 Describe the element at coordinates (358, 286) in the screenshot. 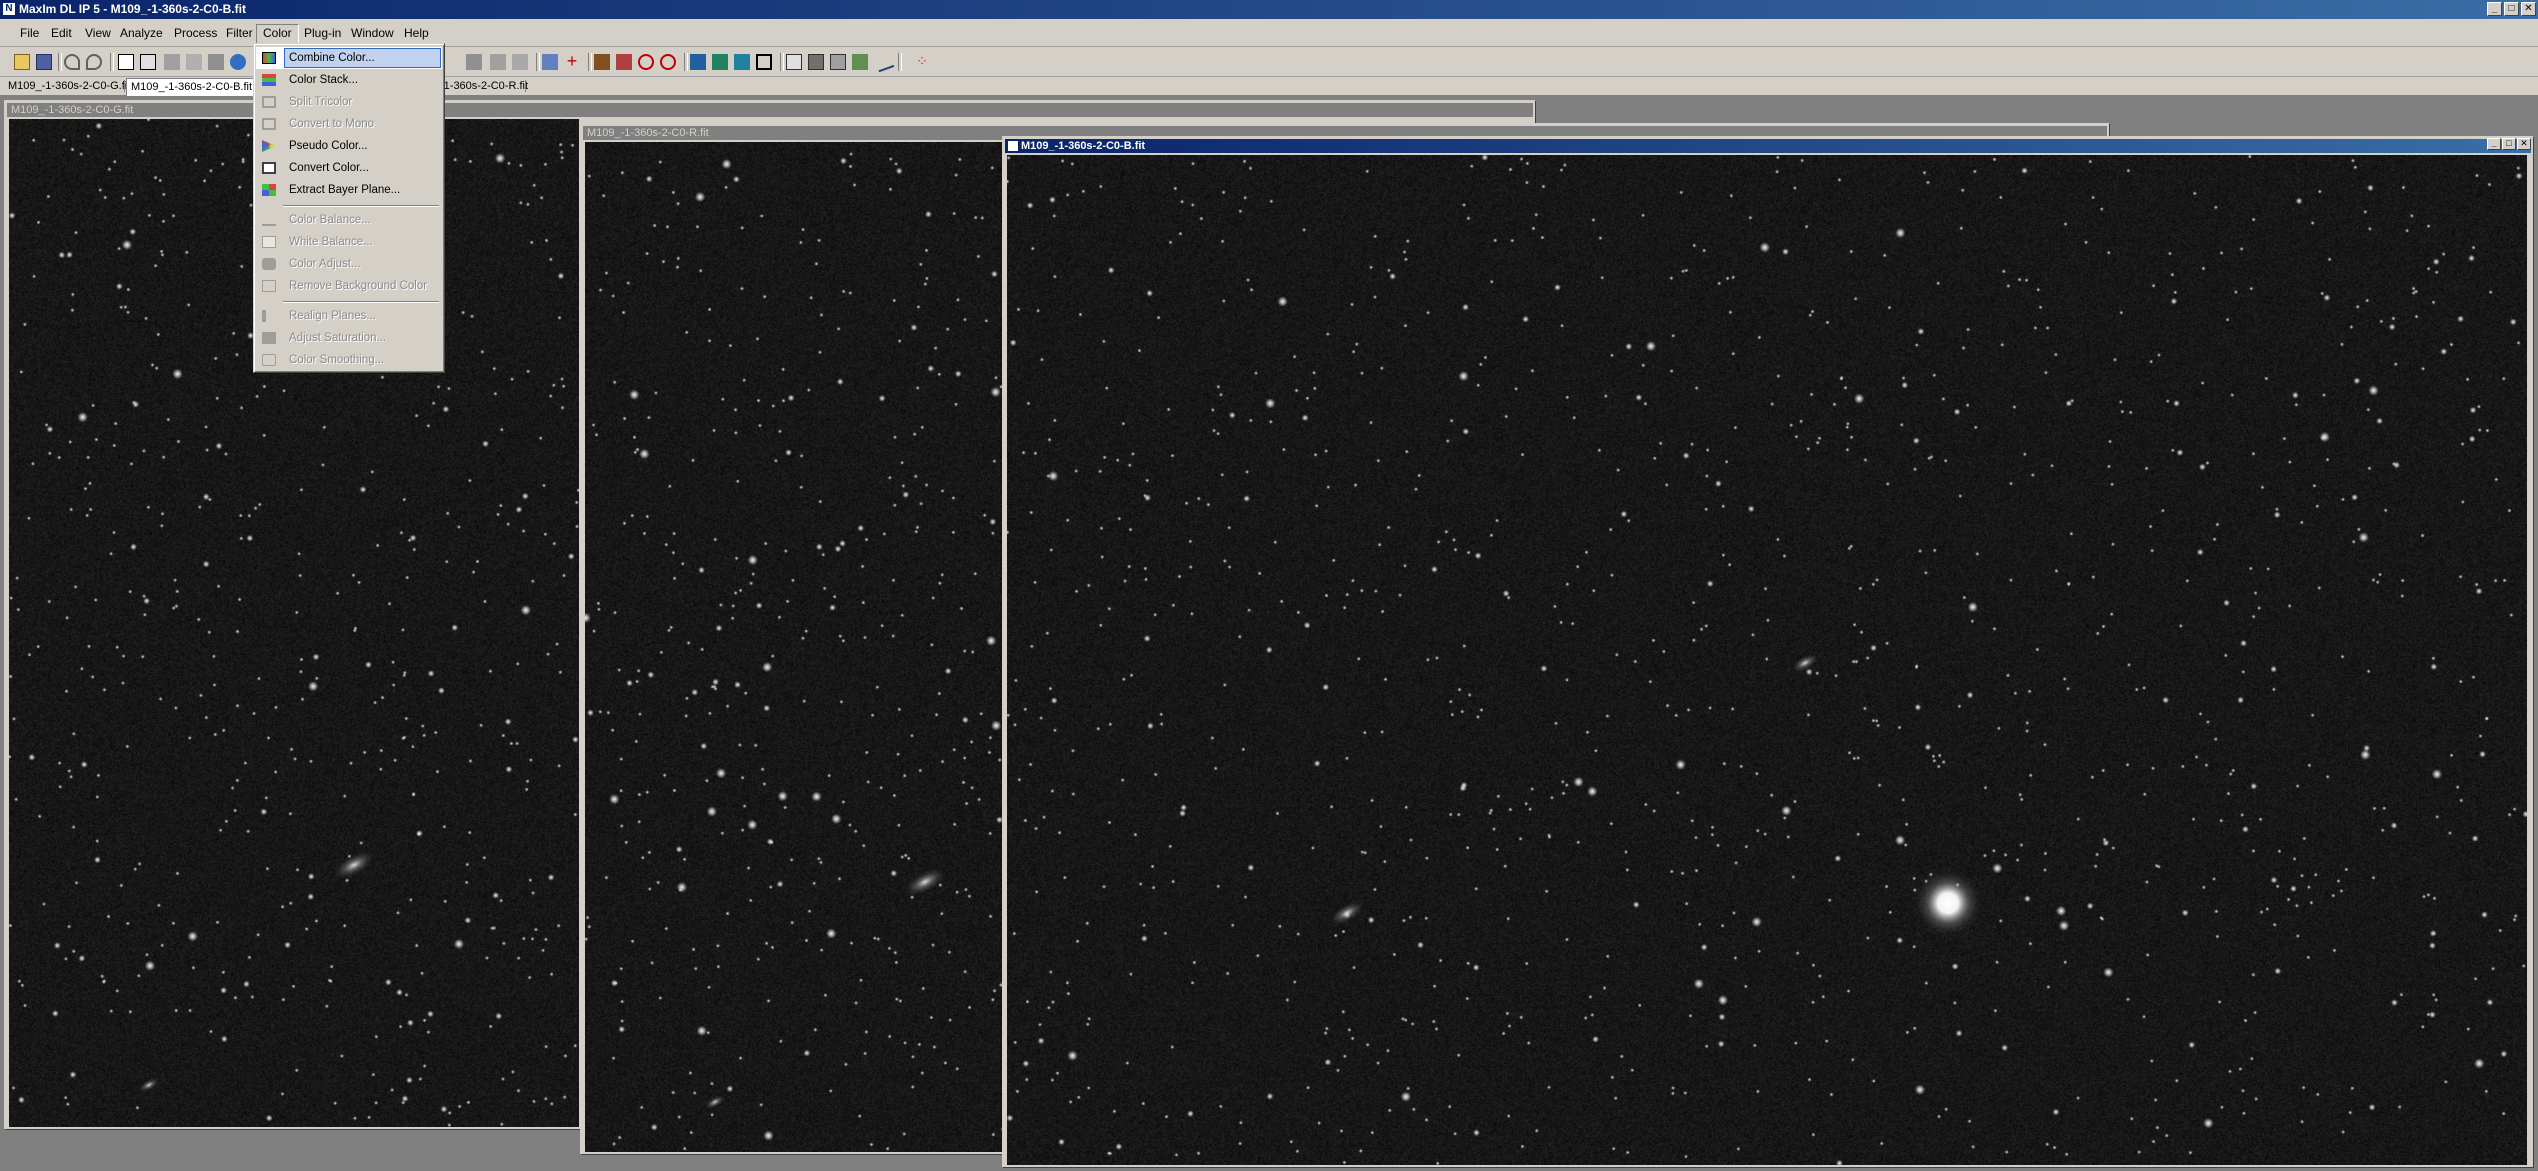

I see `menu-item-label: Remove Background Color` at that location.